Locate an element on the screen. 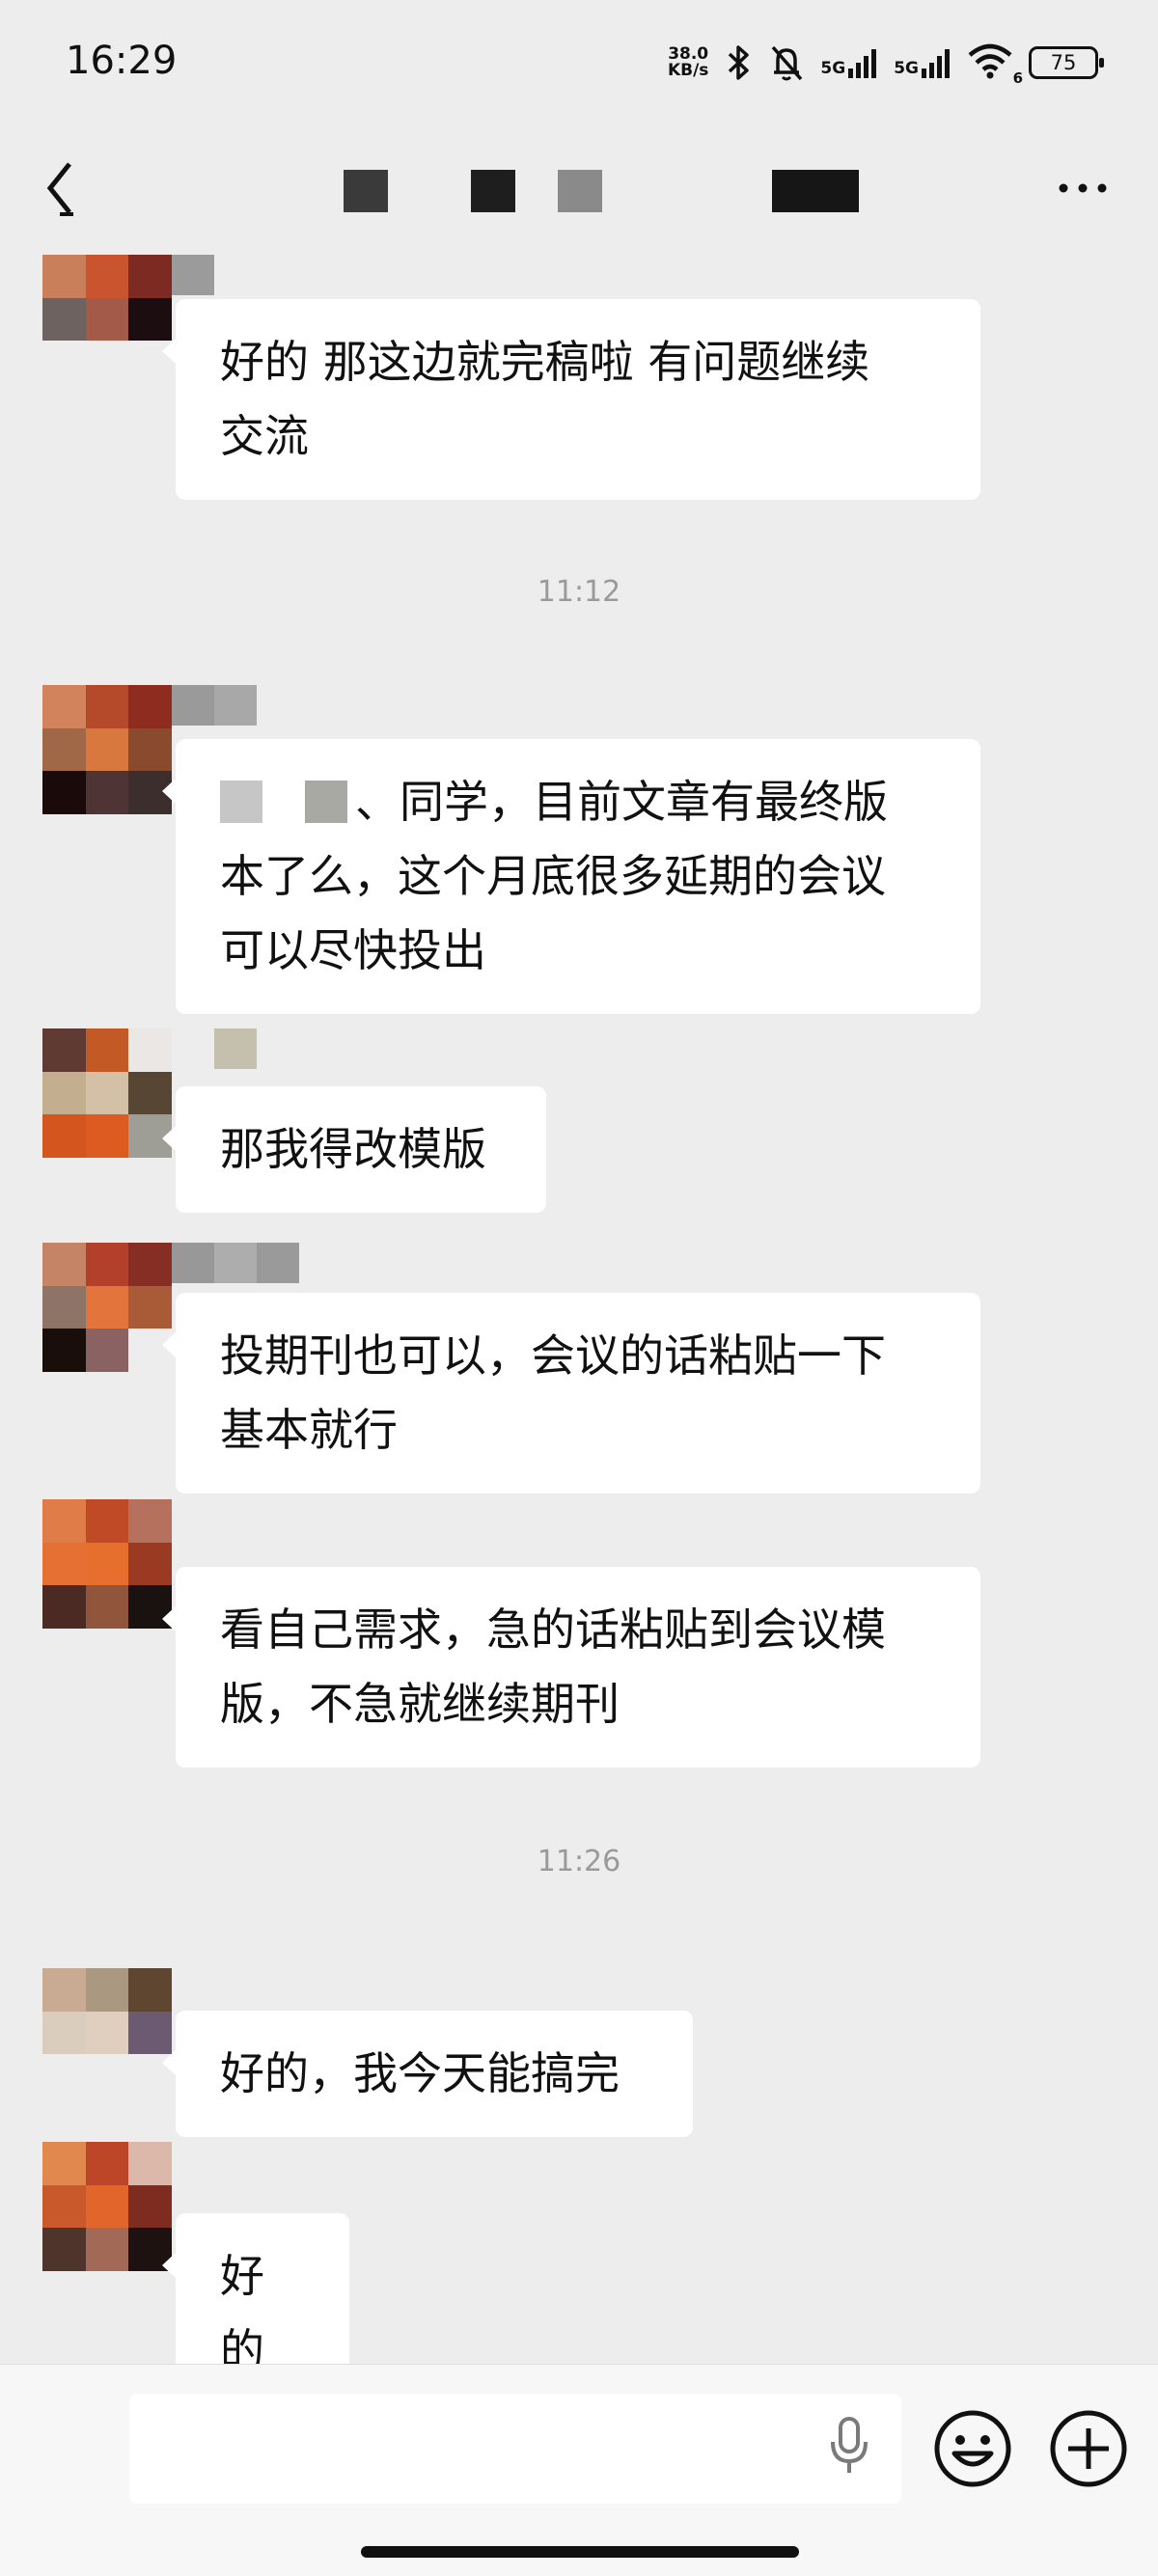 This screenshot has height=2576, width=1158. time-separator: 11:12 is located at coordinates (579, 592).